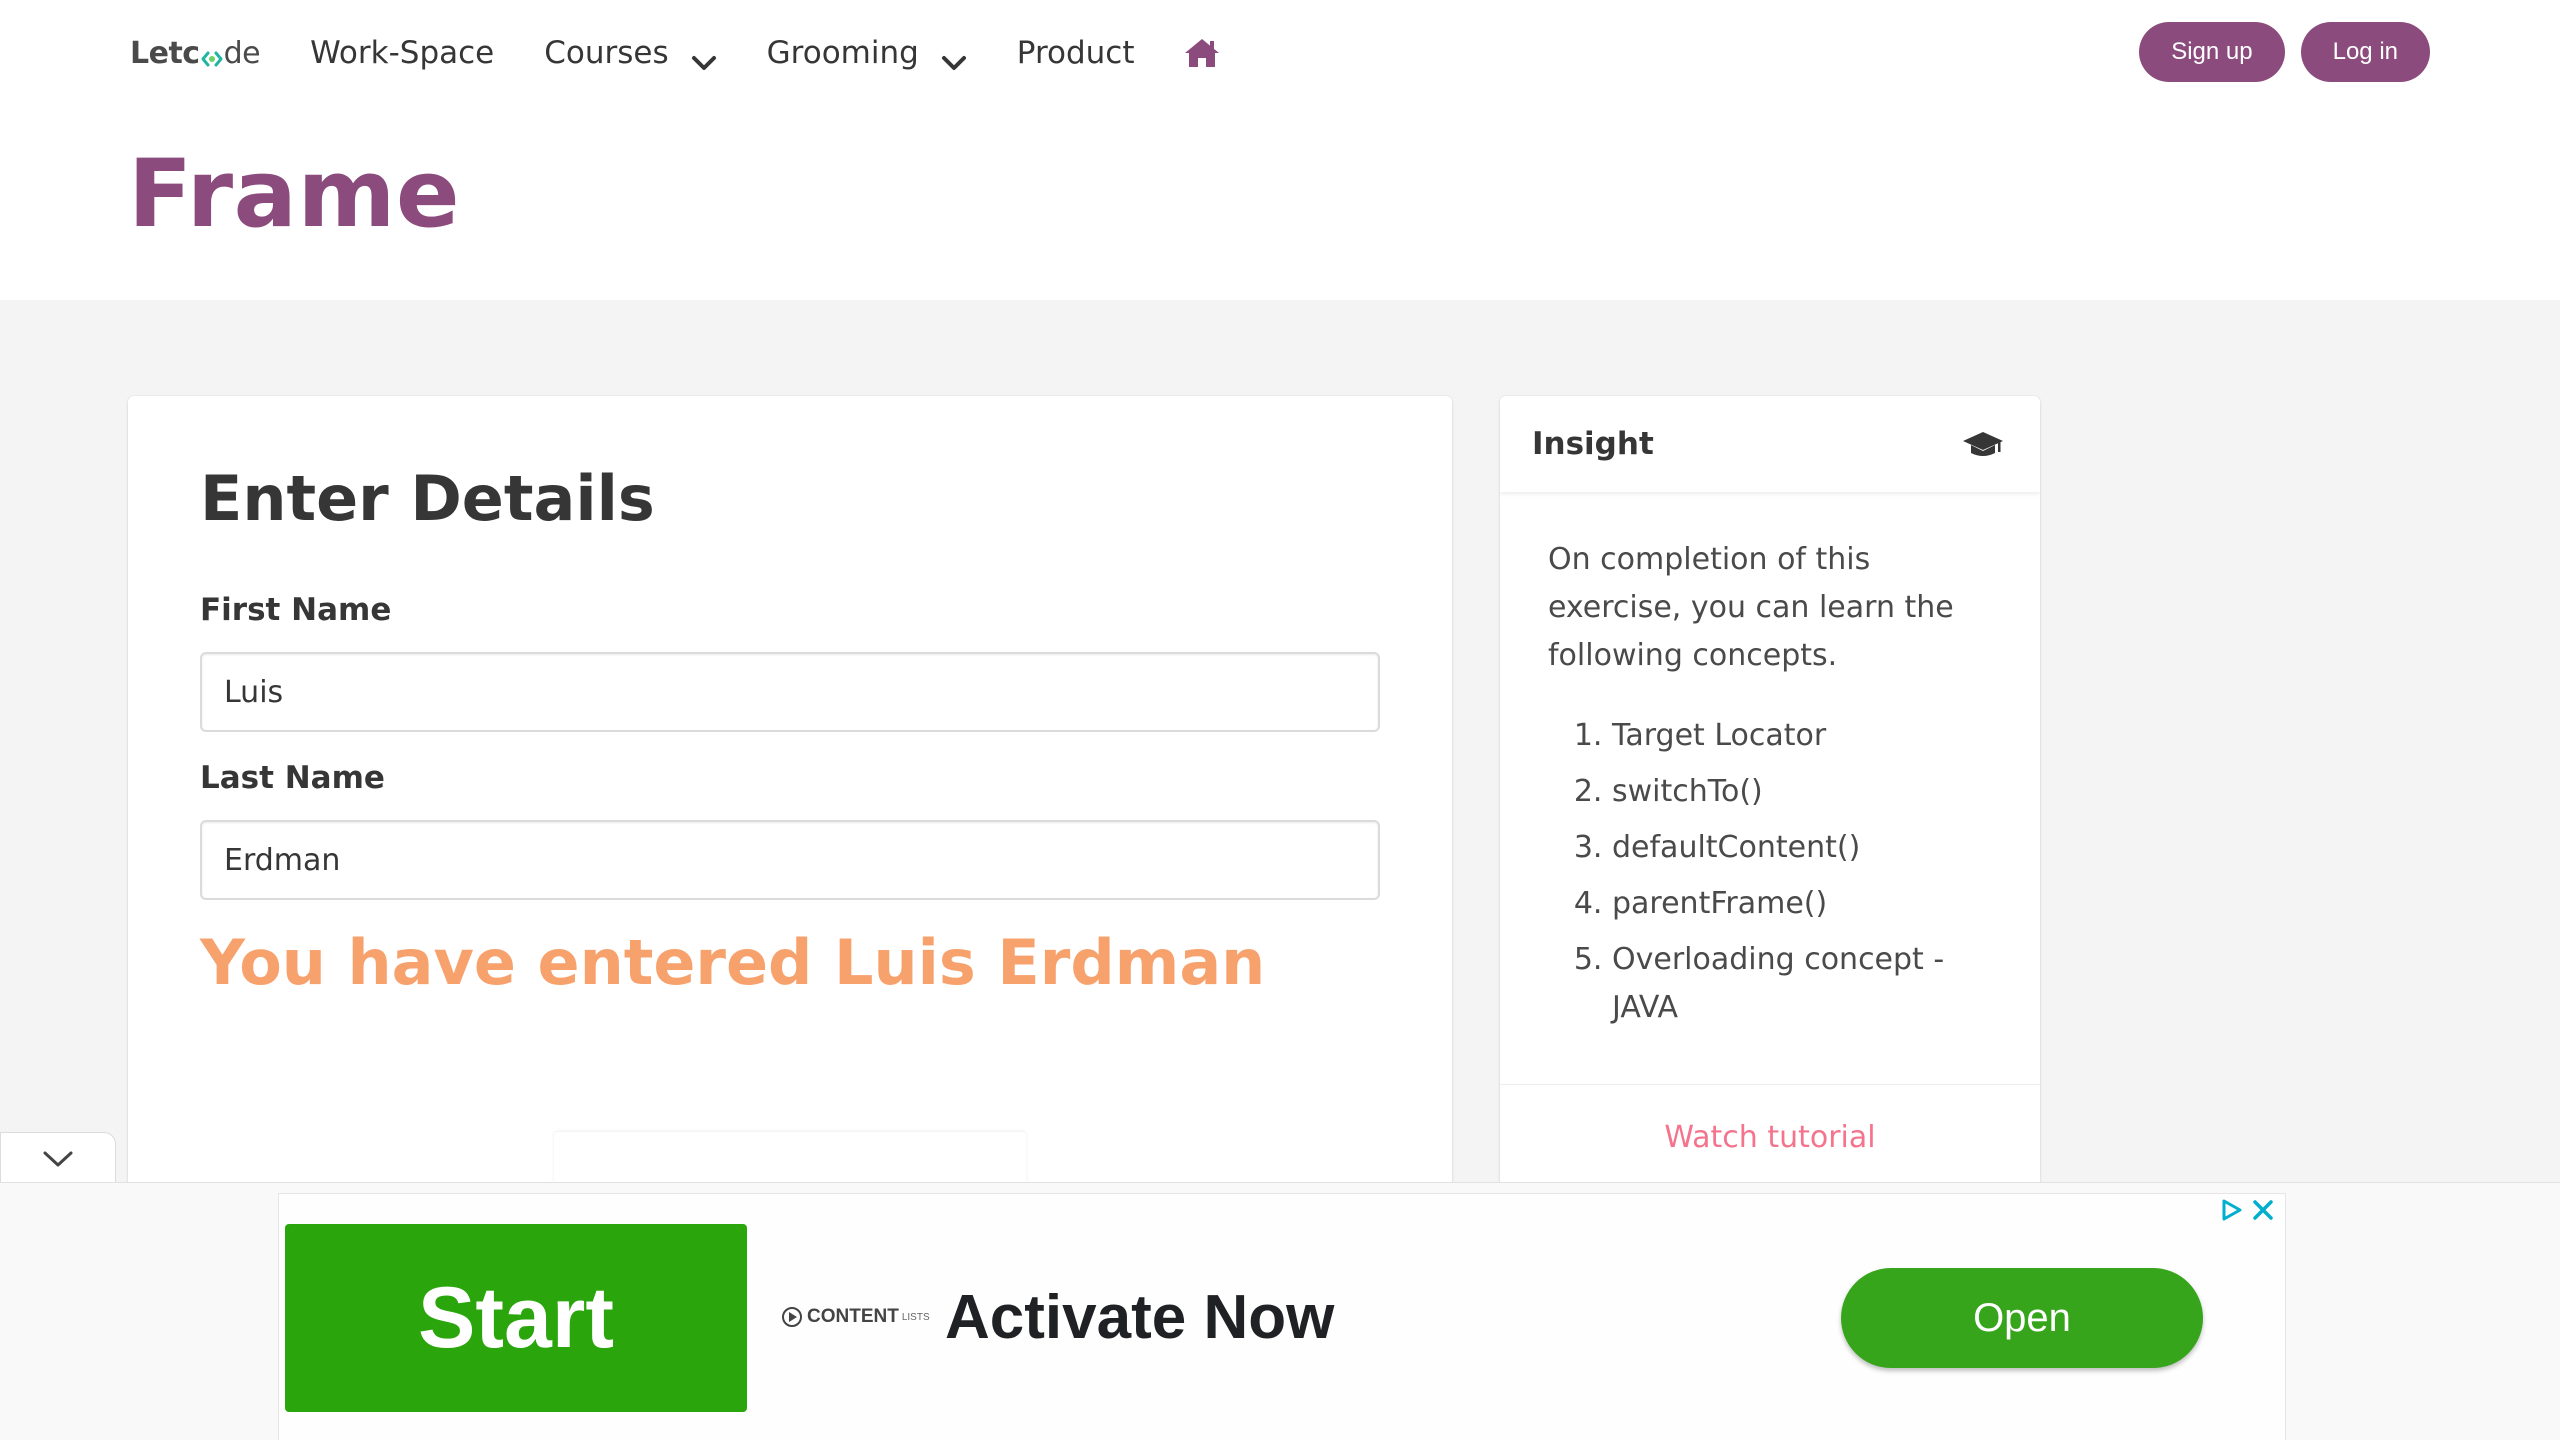  What do you see at coordinates (2247, 1210) in the screenshot?
I see `ad-choices` at bounding box center [2247, 1210].